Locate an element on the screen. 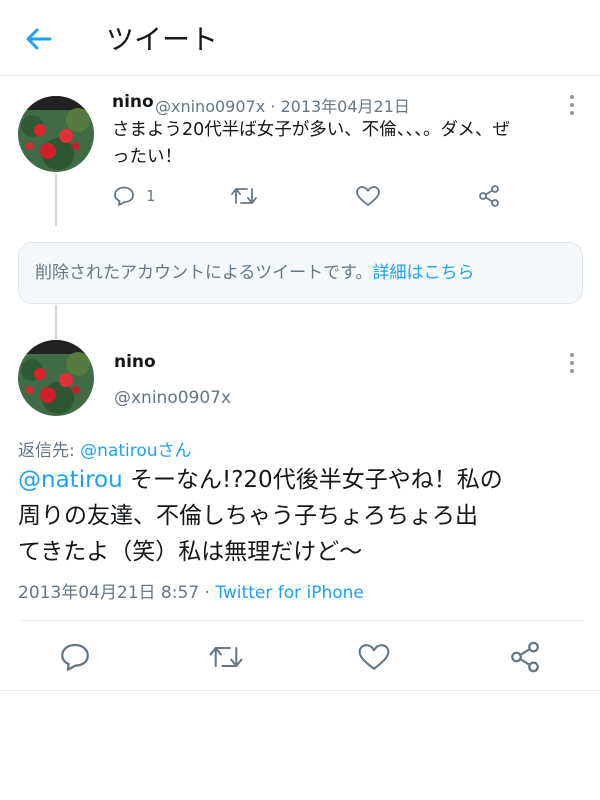 This screenshot has width=600, height=800. reply-count: 1 is located at coordinates (151, 196).